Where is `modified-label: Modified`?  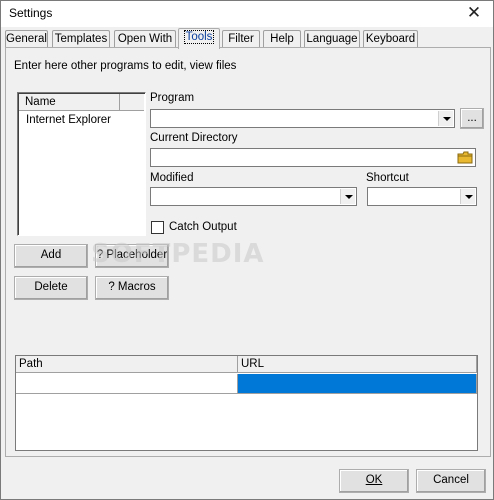 modified-label: Modified is located at coordinates (172, 178).